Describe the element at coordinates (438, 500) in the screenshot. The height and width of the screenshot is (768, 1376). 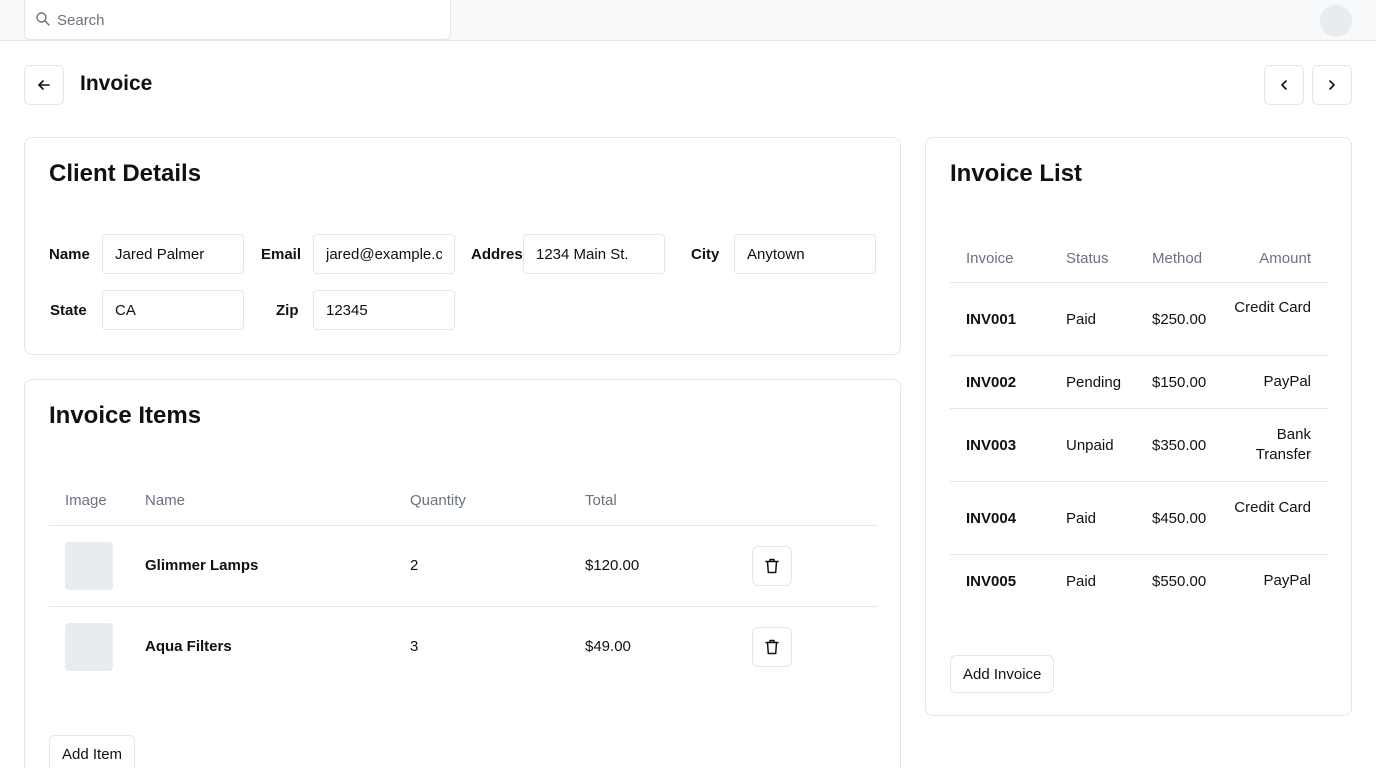
I see `column-header-quantity: Quantity` at that location.